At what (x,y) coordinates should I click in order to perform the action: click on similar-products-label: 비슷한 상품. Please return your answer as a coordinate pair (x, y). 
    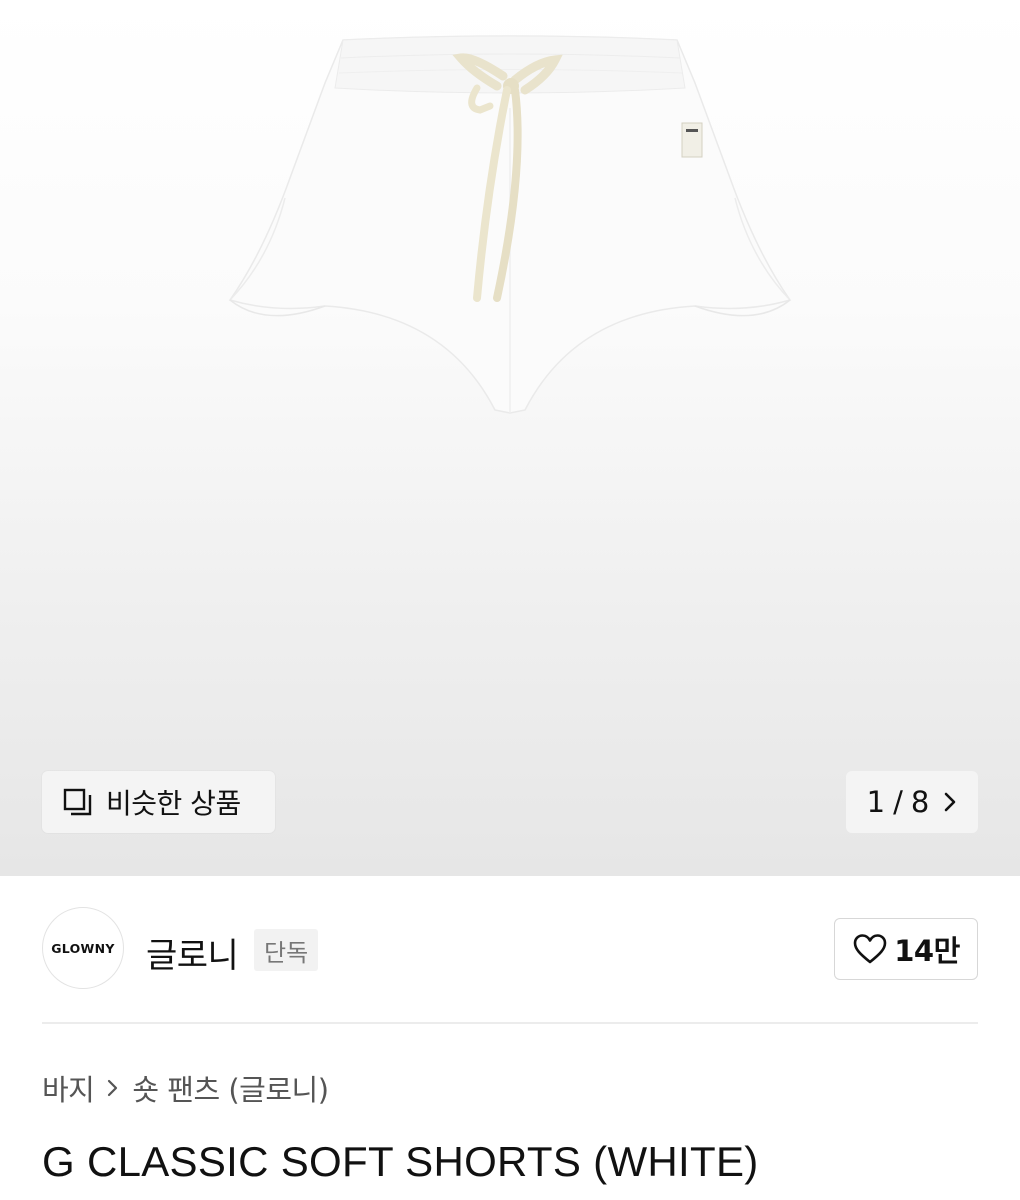
    Looking at the image, I should click on (173, 803).